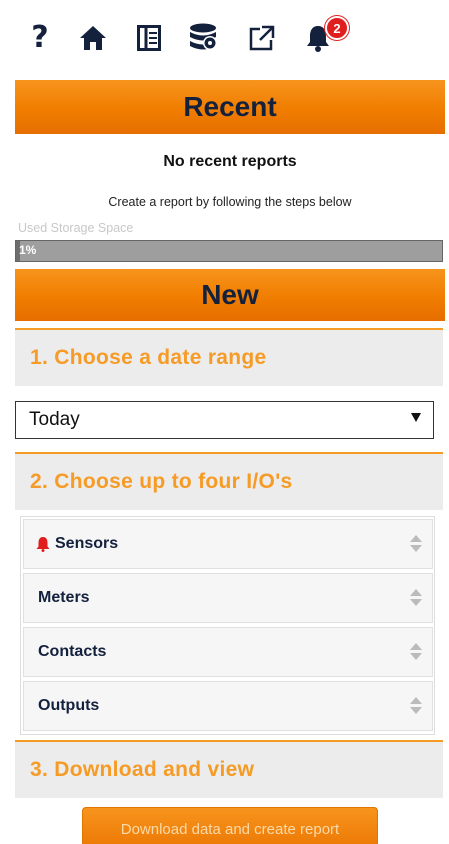  Describe the element at coordinates (43, 544) in the screenshot. I see `alarm-bell-icon` at that location.